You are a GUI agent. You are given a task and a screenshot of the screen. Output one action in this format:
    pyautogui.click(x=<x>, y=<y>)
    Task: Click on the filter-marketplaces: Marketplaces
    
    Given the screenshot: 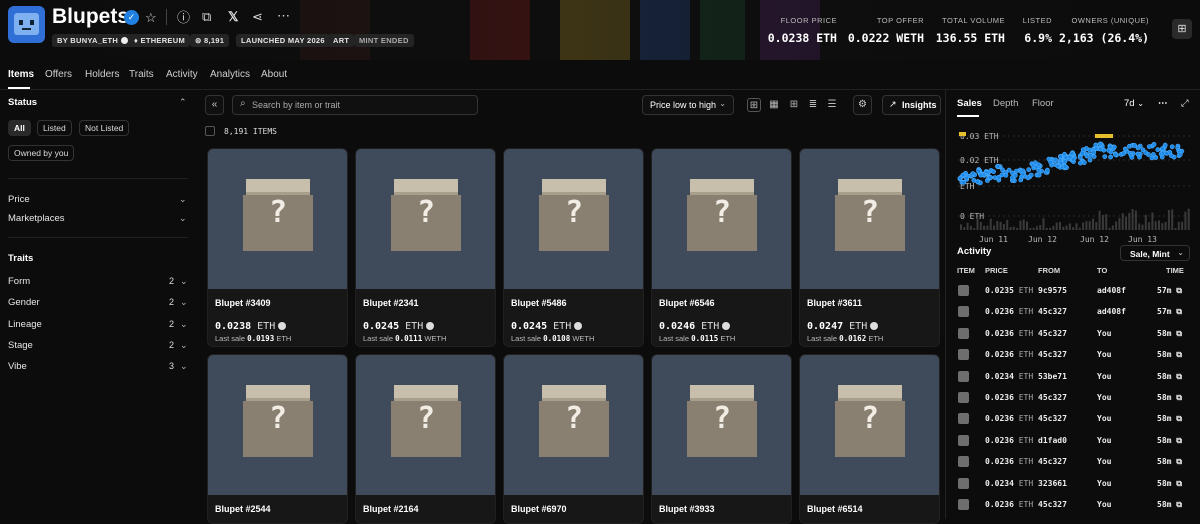 What is the action you would take?
    pyautogui.click(x=36, y=218)
    